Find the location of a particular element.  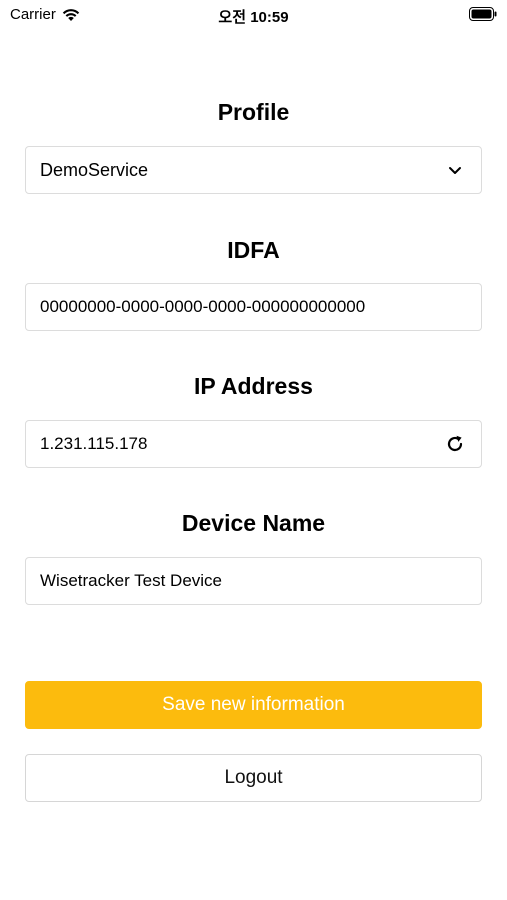

profile-title: Profile is located at coordinates (253, 112).